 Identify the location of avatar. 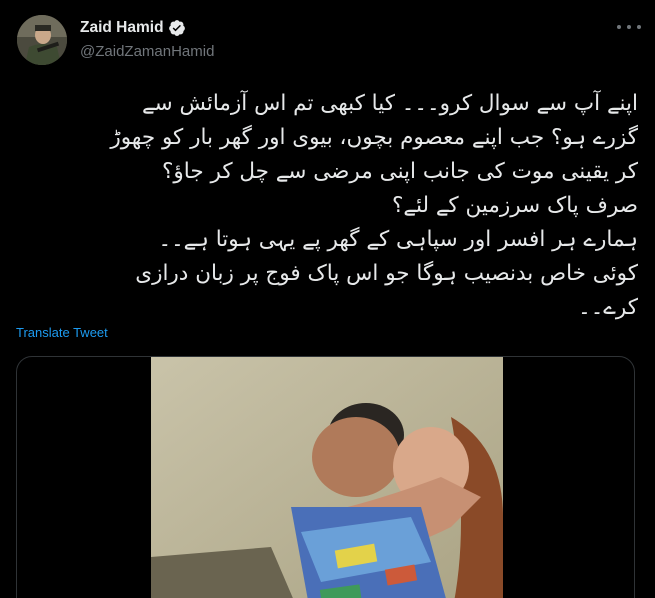
(42, 40).